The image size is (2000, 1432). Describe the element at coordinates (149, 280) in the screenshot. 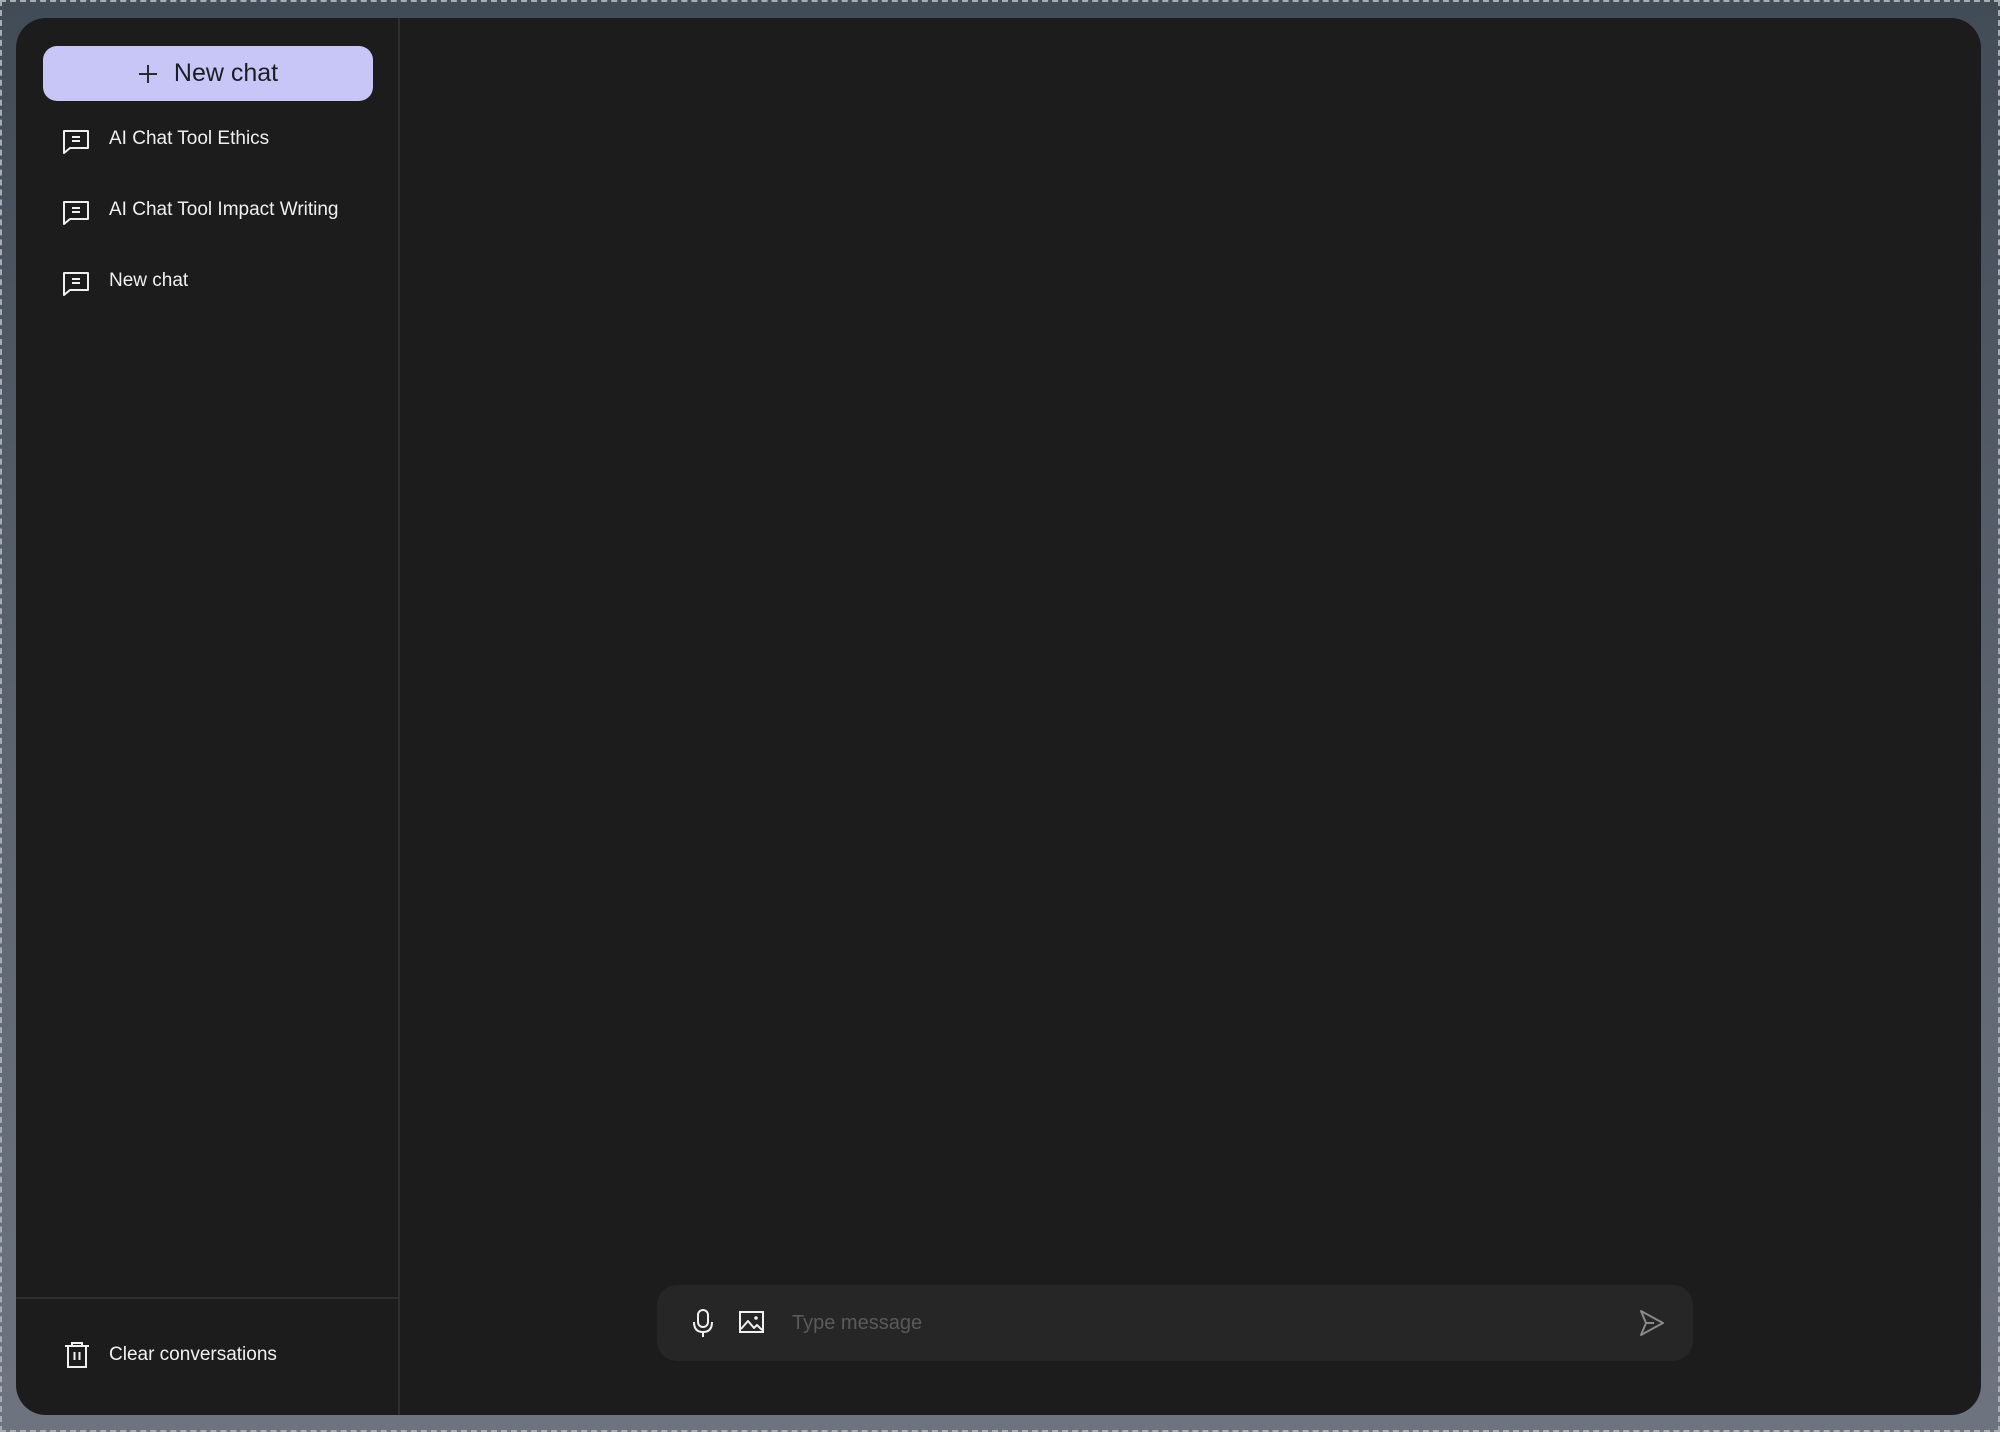

I see `conversation-title: New chat` at that location.